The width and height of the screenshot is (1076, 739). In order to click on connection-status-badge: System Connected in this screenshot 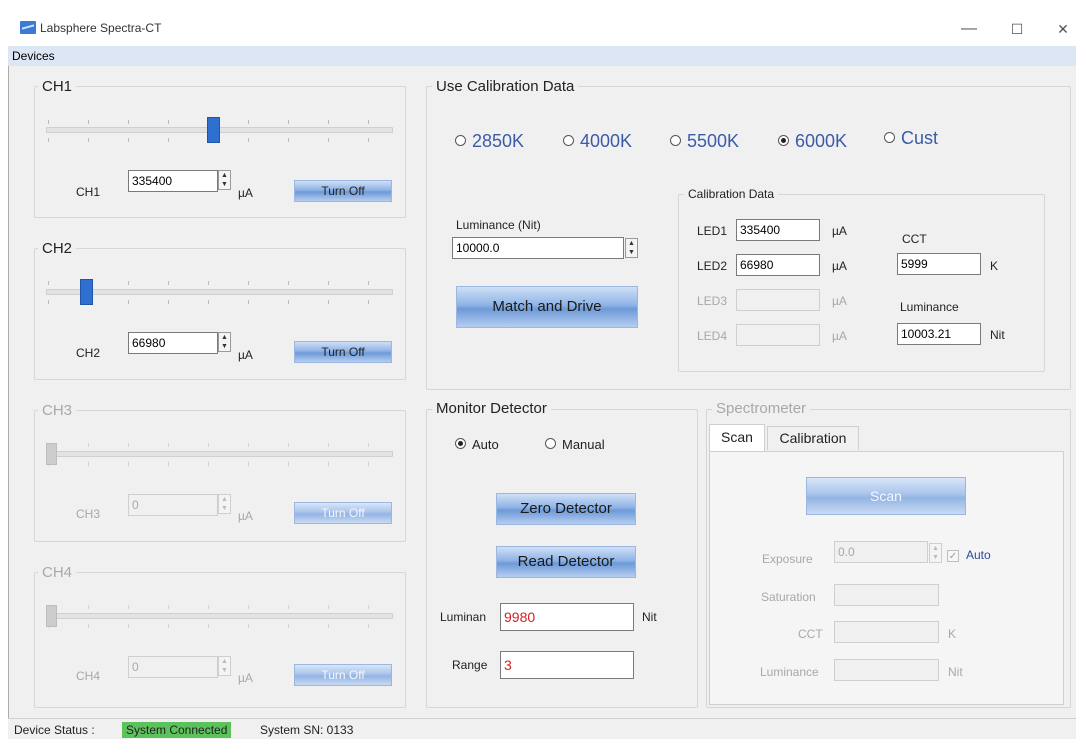, I will do `click(177, 730)`.